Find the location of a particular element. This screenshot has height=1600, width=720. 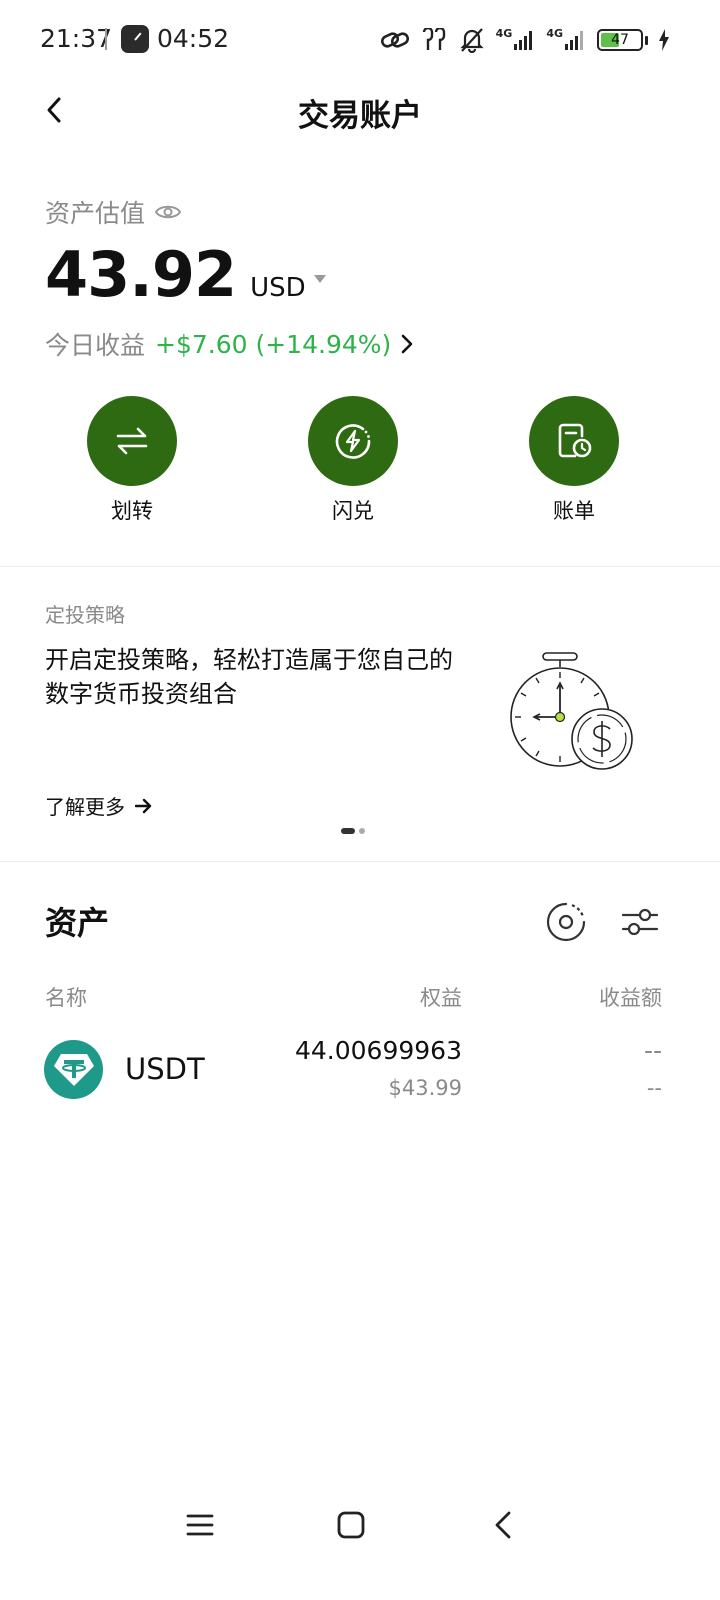

bill-label: 账单 is located at coordinates (574, 511).